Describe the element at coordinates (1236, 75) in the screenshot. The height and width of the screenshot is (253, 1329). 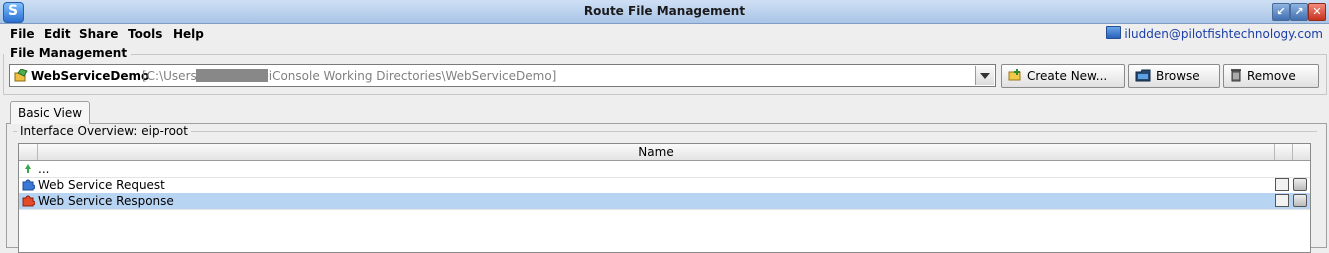
I see `trash-icon` at that location.